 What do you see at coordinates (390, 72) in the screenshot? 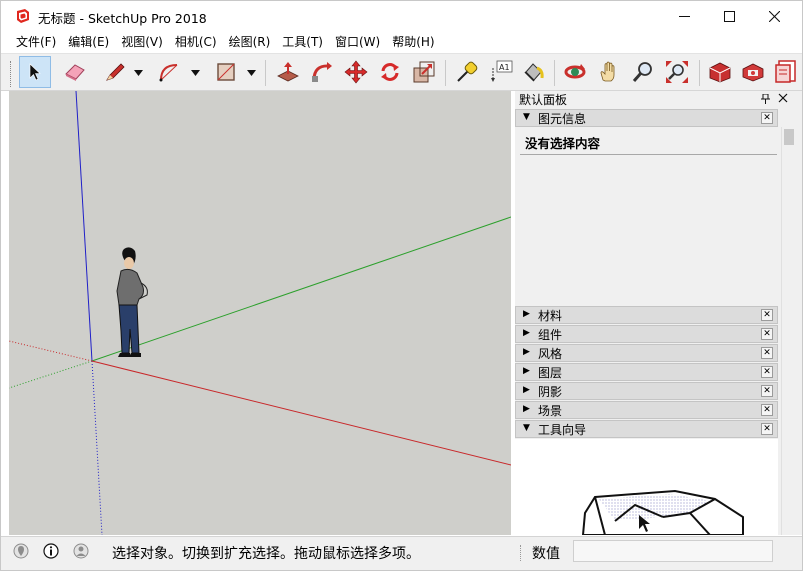
I see `rotate-tool-button` at bounding box center [390, 72].